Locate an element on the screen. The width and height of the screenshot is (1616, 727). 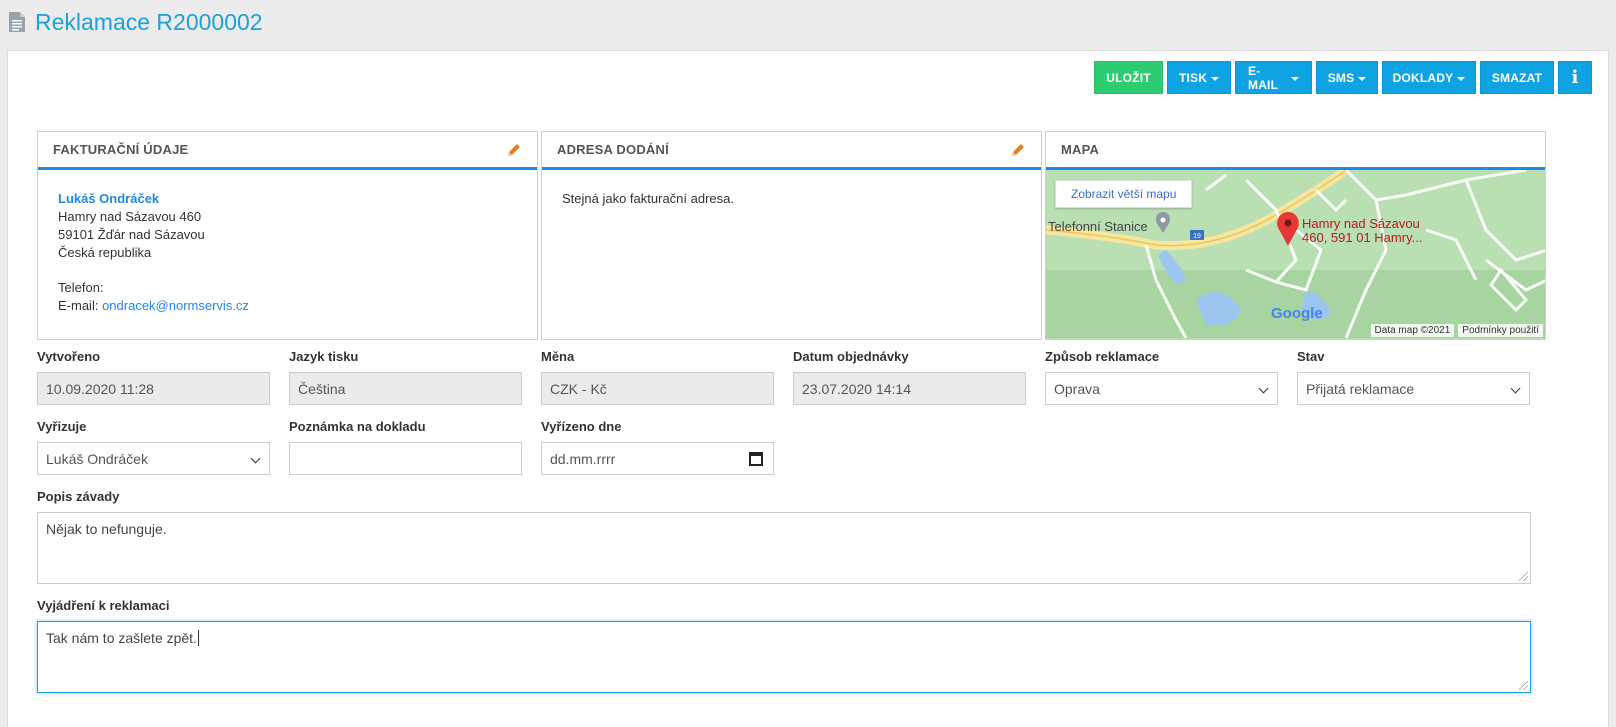
document-icon is located at coordinates (17, 22).